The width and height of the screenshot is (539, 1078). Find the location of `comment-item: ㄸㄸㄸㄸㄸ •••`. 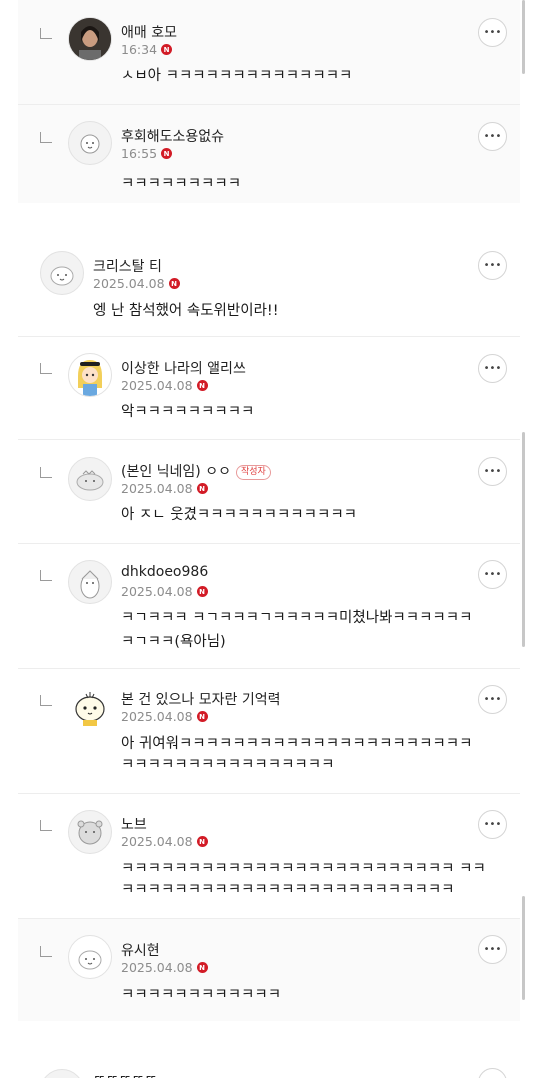

comment-item: ㄸㄸㄸㄸㄸ ••• is located at coordinates (260, 1068).